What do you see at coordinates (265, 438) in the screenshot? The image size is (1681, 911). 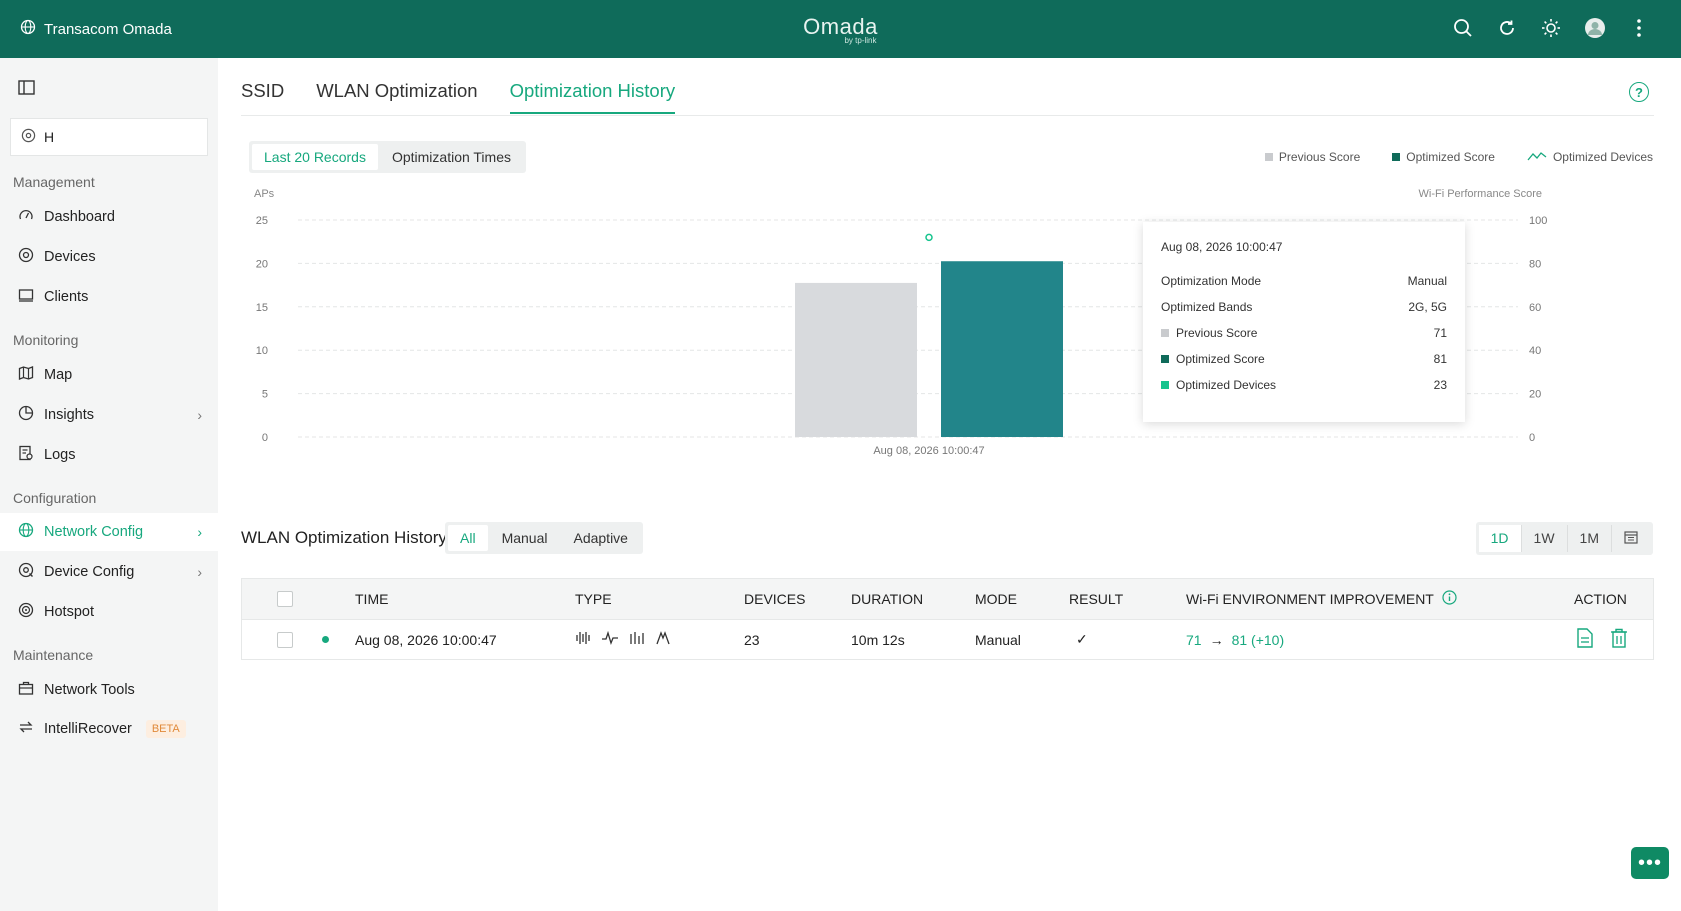 I see `left-tick-label: 0` at bounding box center [265, 438].